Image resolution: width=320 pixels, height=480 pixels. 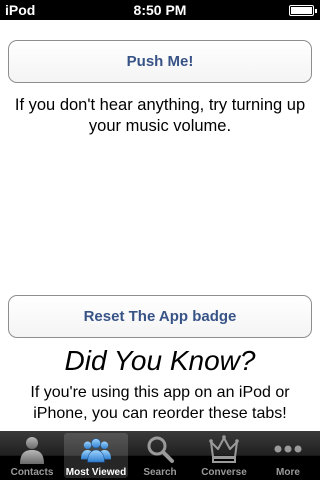 I want to click on status-bar: iPod 8:50 PM, so click(x=160, y=10).